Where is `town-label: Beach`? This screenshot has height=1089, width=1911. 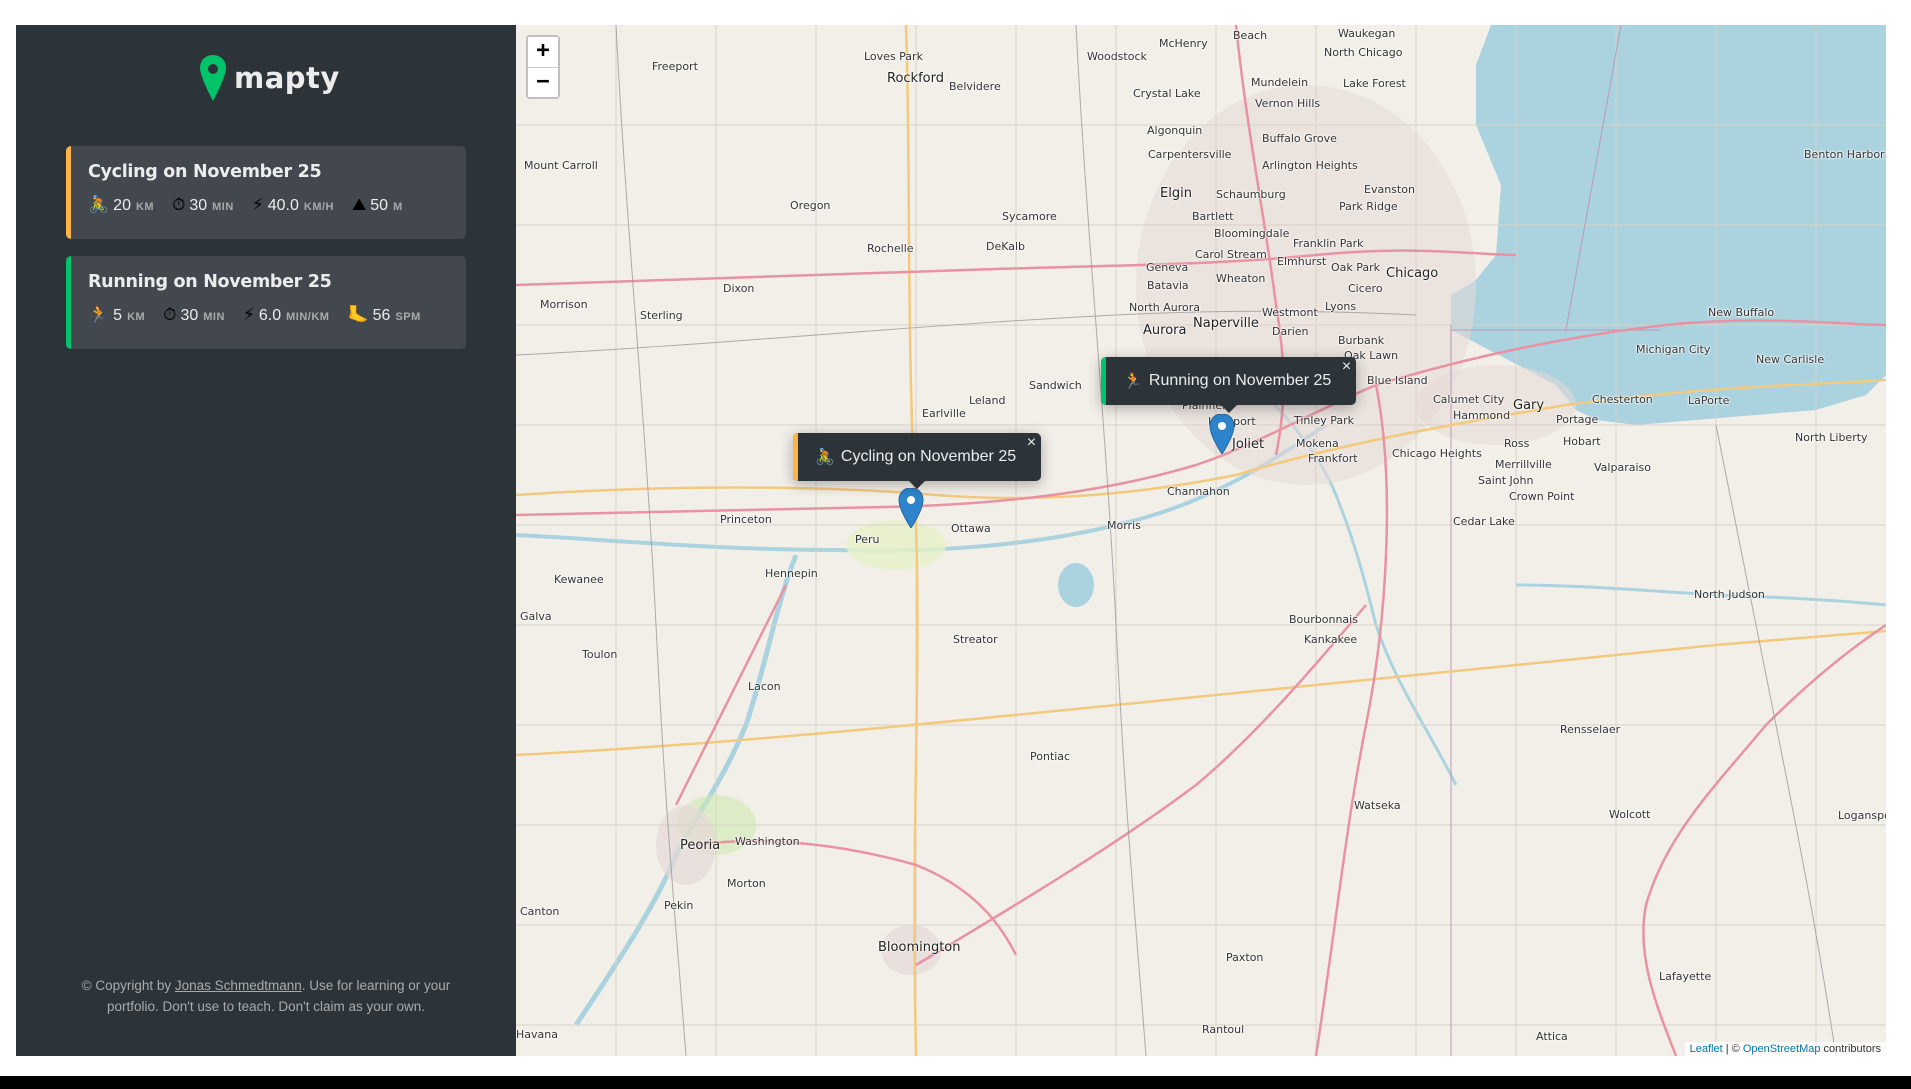
town-label: Beach is located at coordinates (1250, 35).